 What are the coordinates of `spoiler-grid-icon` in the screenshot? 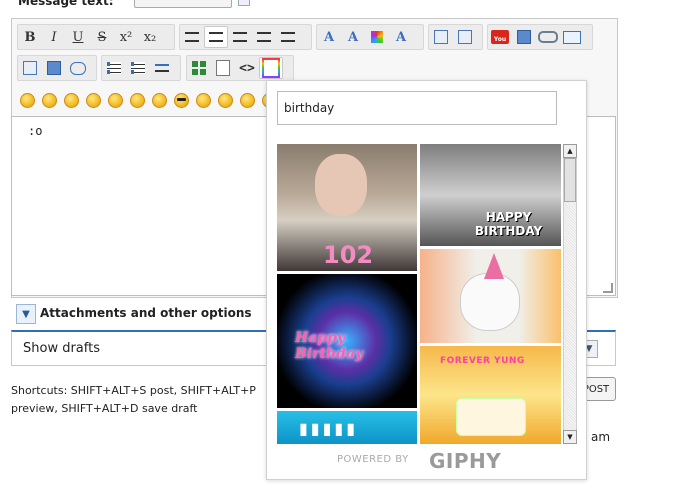 It's located at (199, 68).